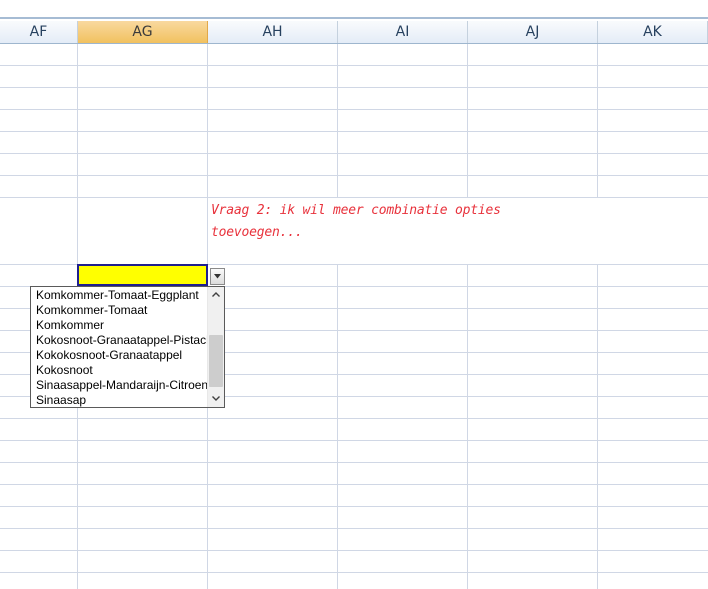 The width and height of the screenshot is (708, 589). I want to click on list-item: Kokosnoot, so click(119, 370).